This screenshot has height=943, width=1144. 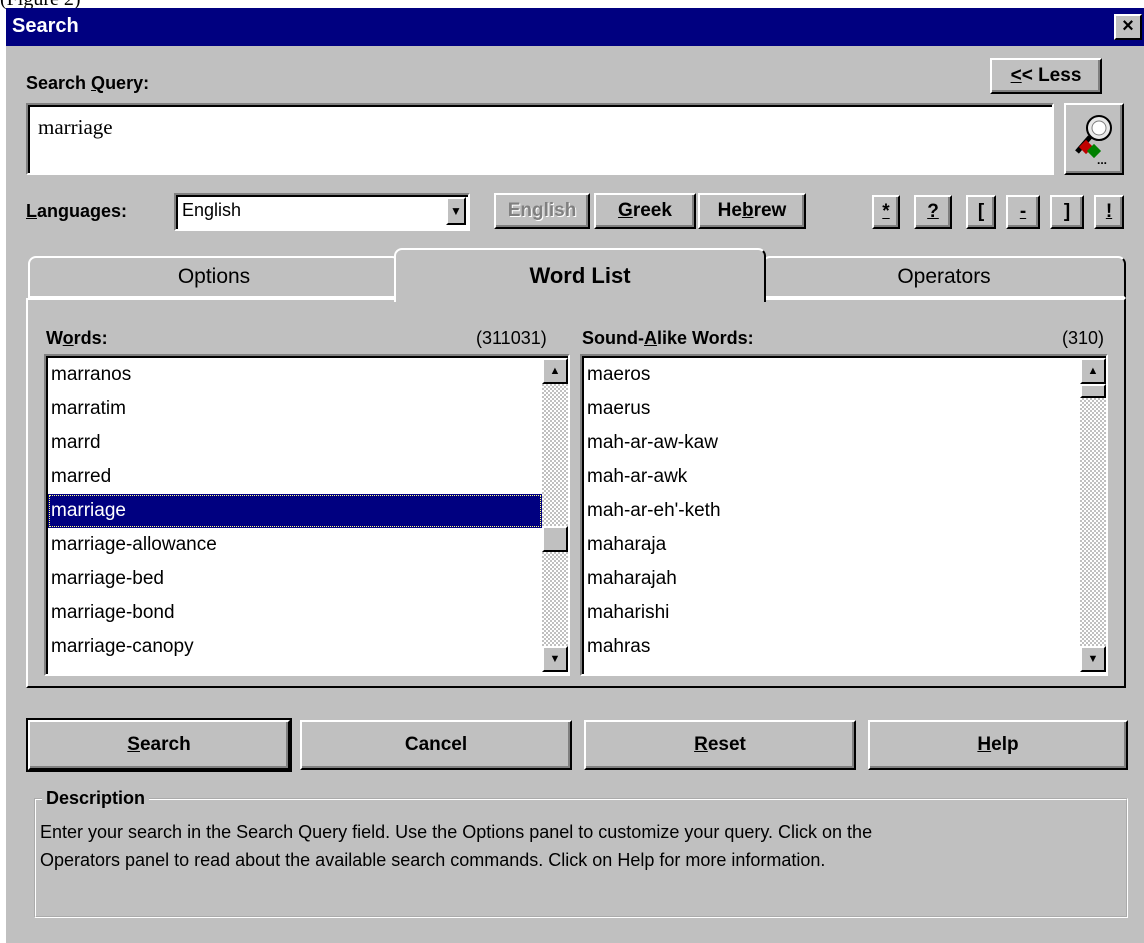 What do you see at coordinates (668, 338) in the screenshot?
I see `soundalike-label: Sound-Alike Words:` at bounding box center [668, 338].